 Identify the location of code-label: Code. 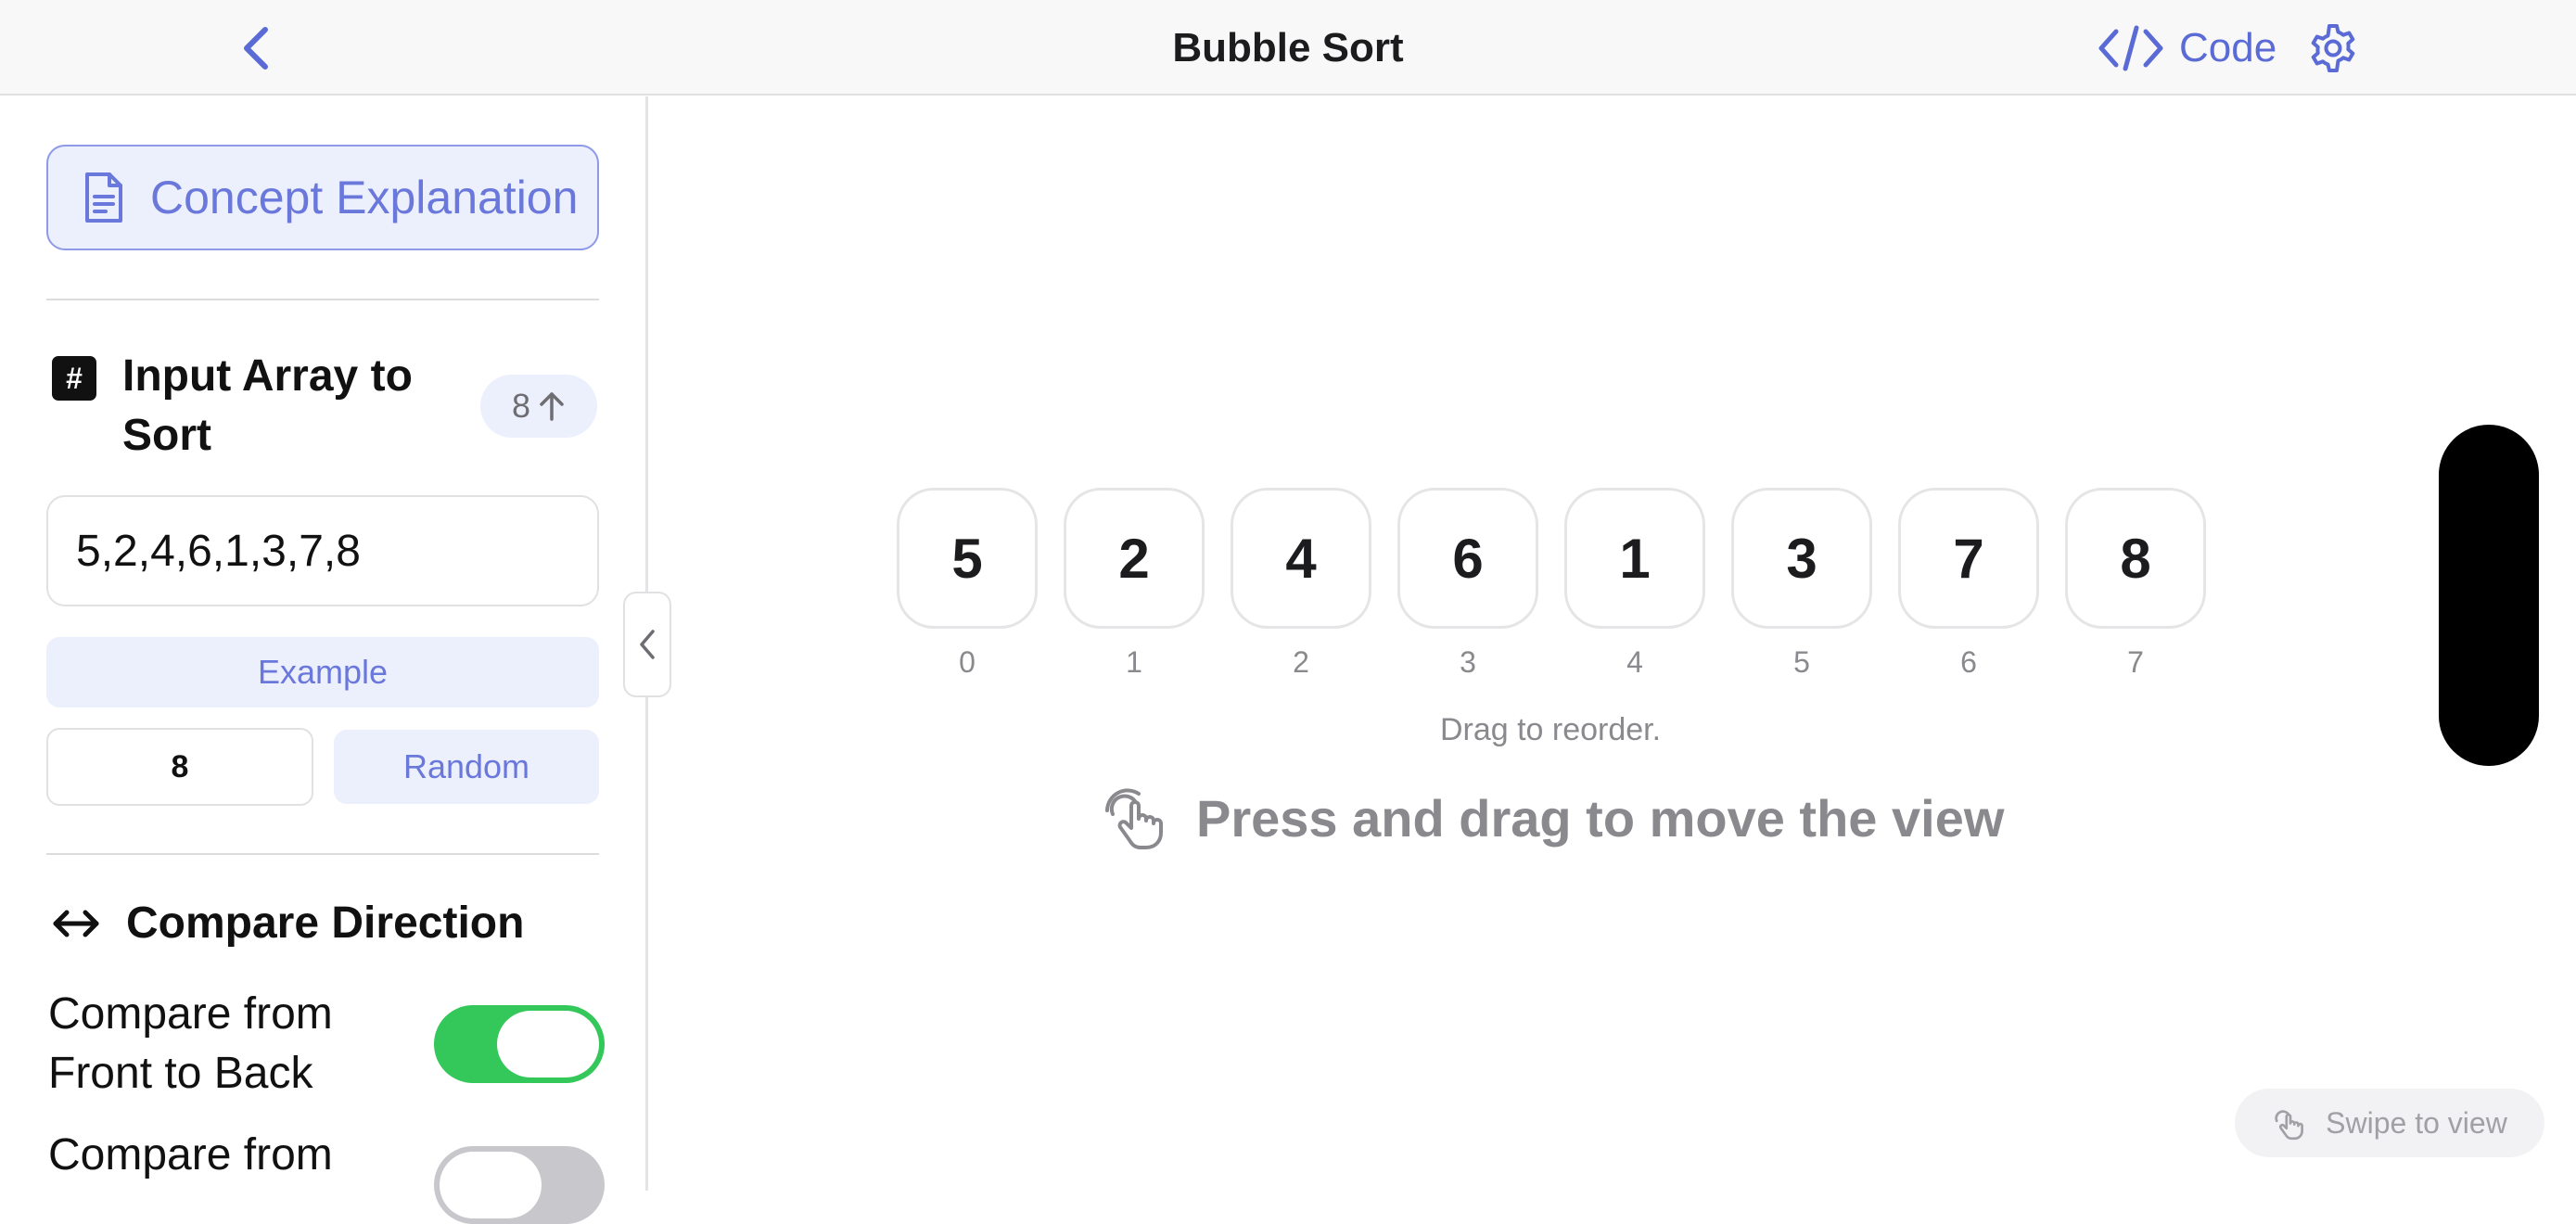
(2228, 47).